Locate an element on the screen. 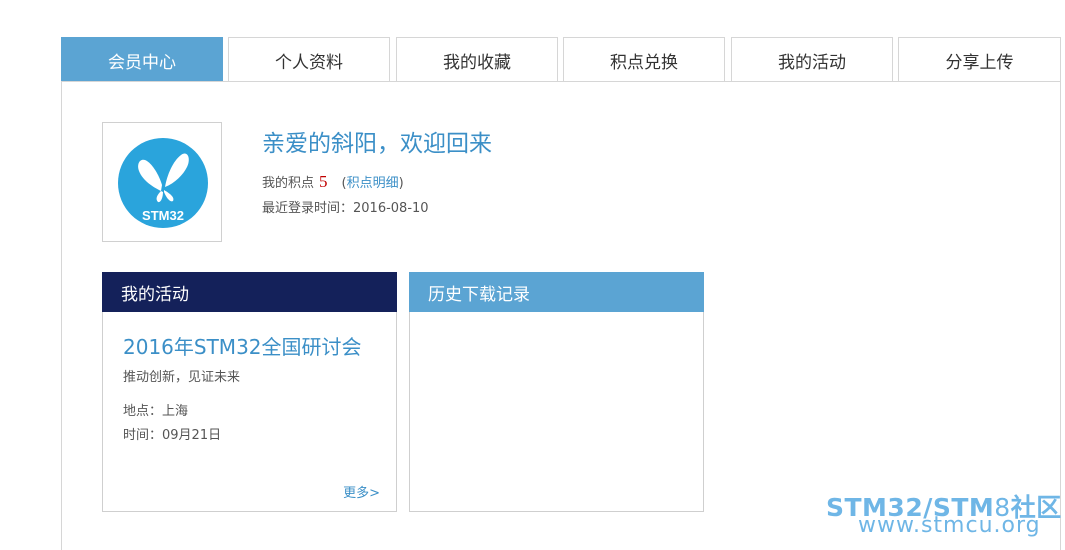 The height and width of the screenshot is (550, 1065). last-login-time: 最近登录时间：2016-08-10 is located at coordinates (345, 208).